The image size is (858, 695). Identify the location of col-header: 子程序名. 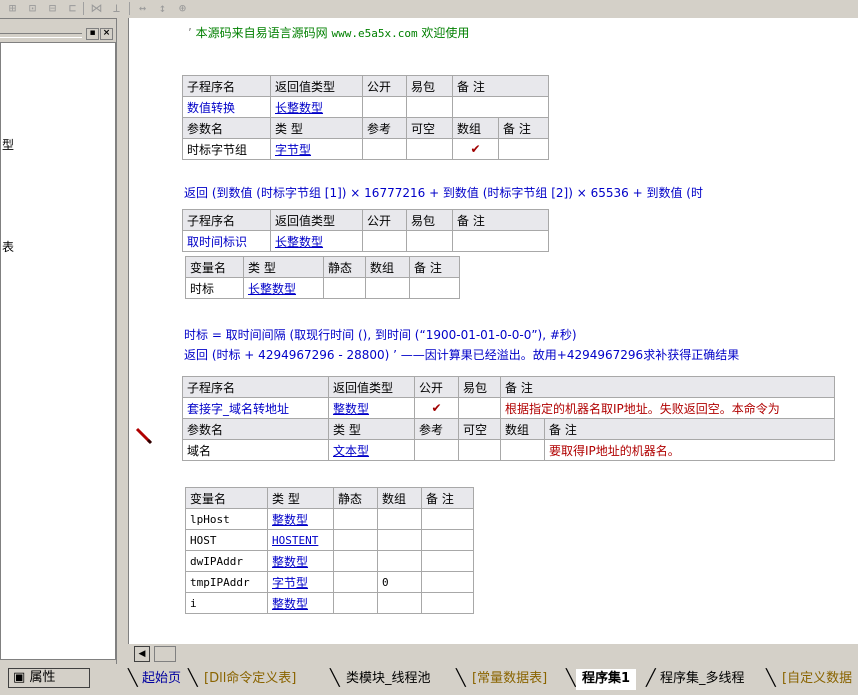
(226, 86).